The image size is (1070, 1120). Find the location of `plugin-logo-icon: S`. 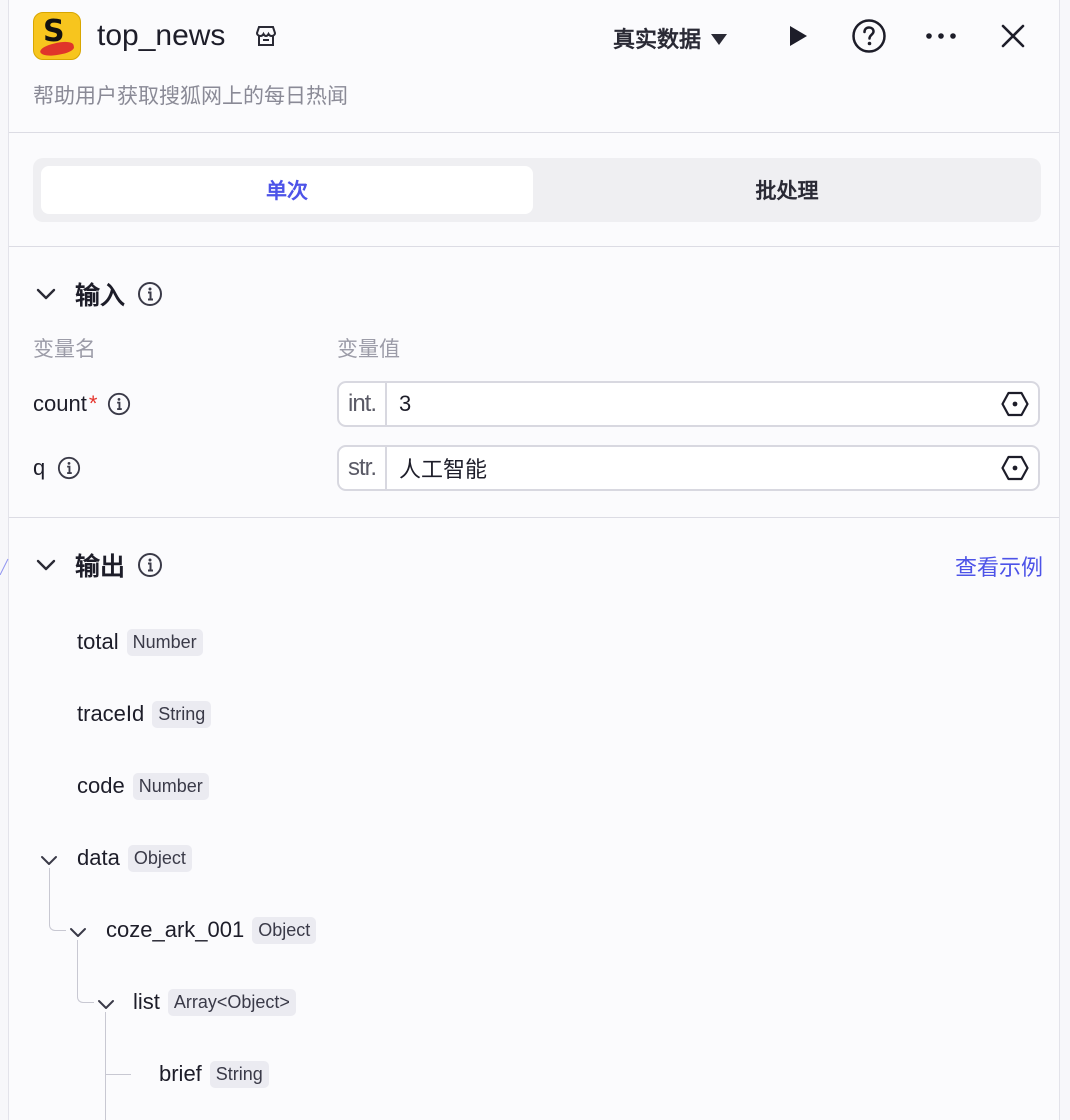

plugin-logo-icon: S is located at coordinates (57, 36).